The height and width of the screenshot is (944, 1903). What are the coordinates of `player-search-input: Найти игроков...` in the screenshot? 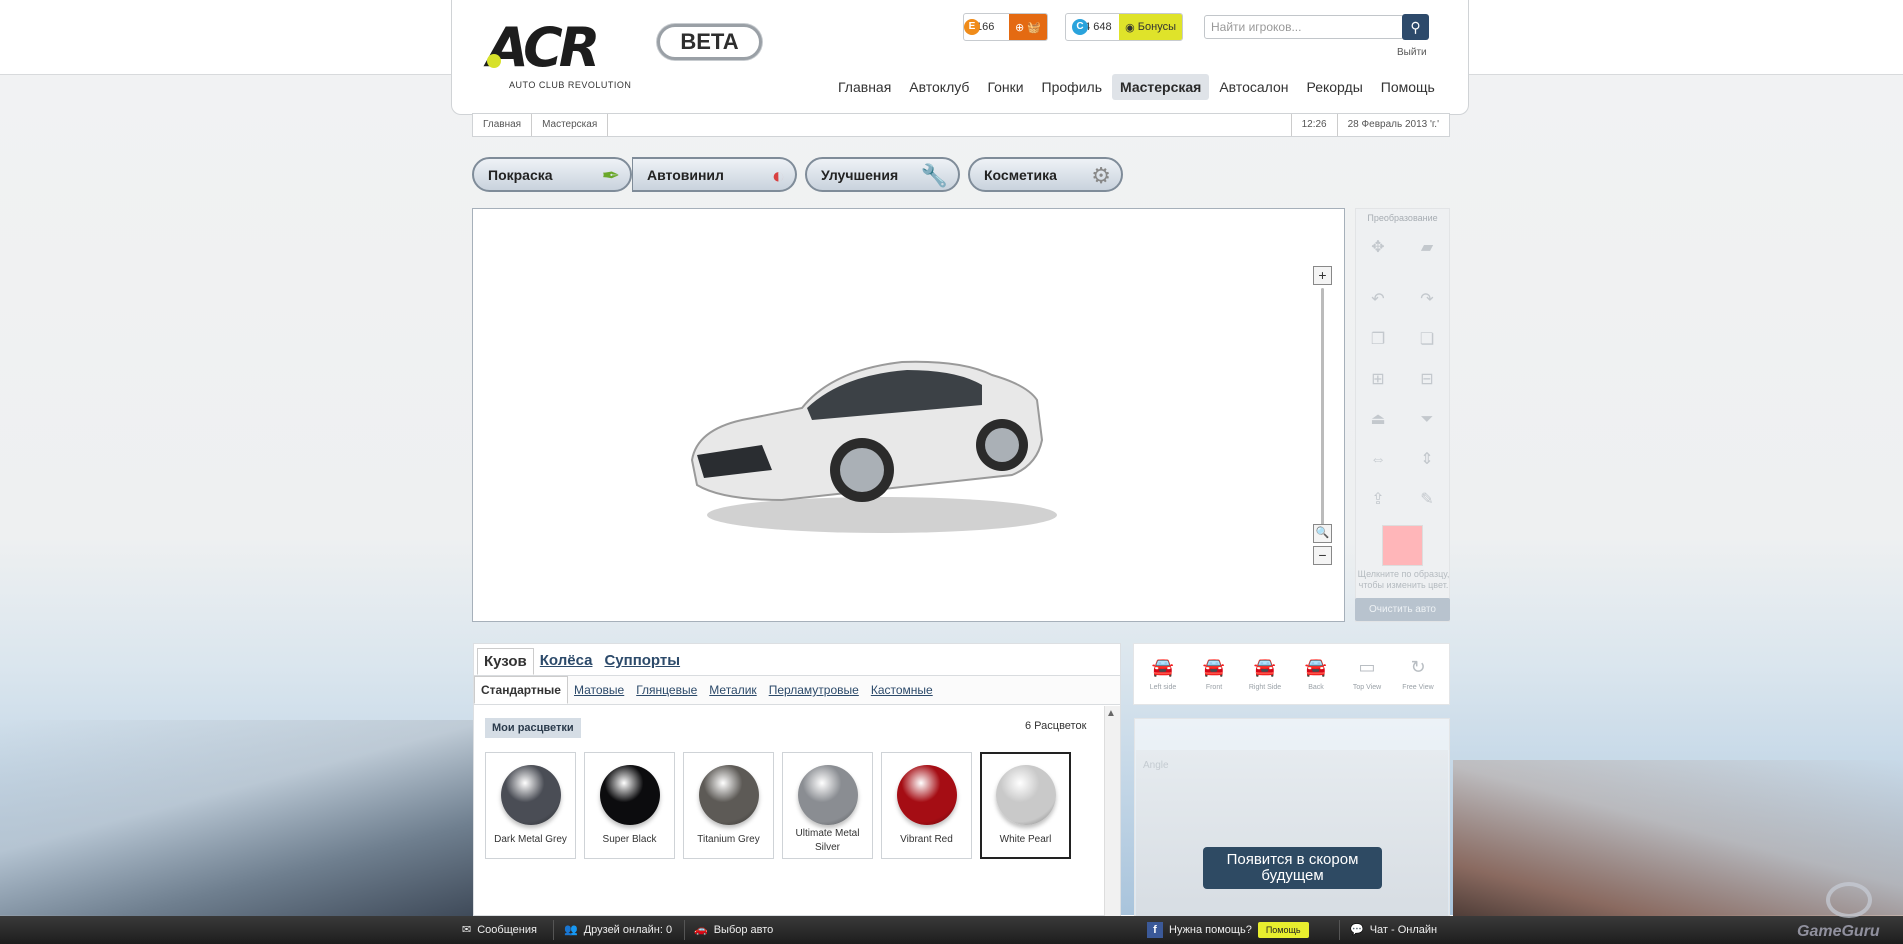 It's located at (1304, 27).